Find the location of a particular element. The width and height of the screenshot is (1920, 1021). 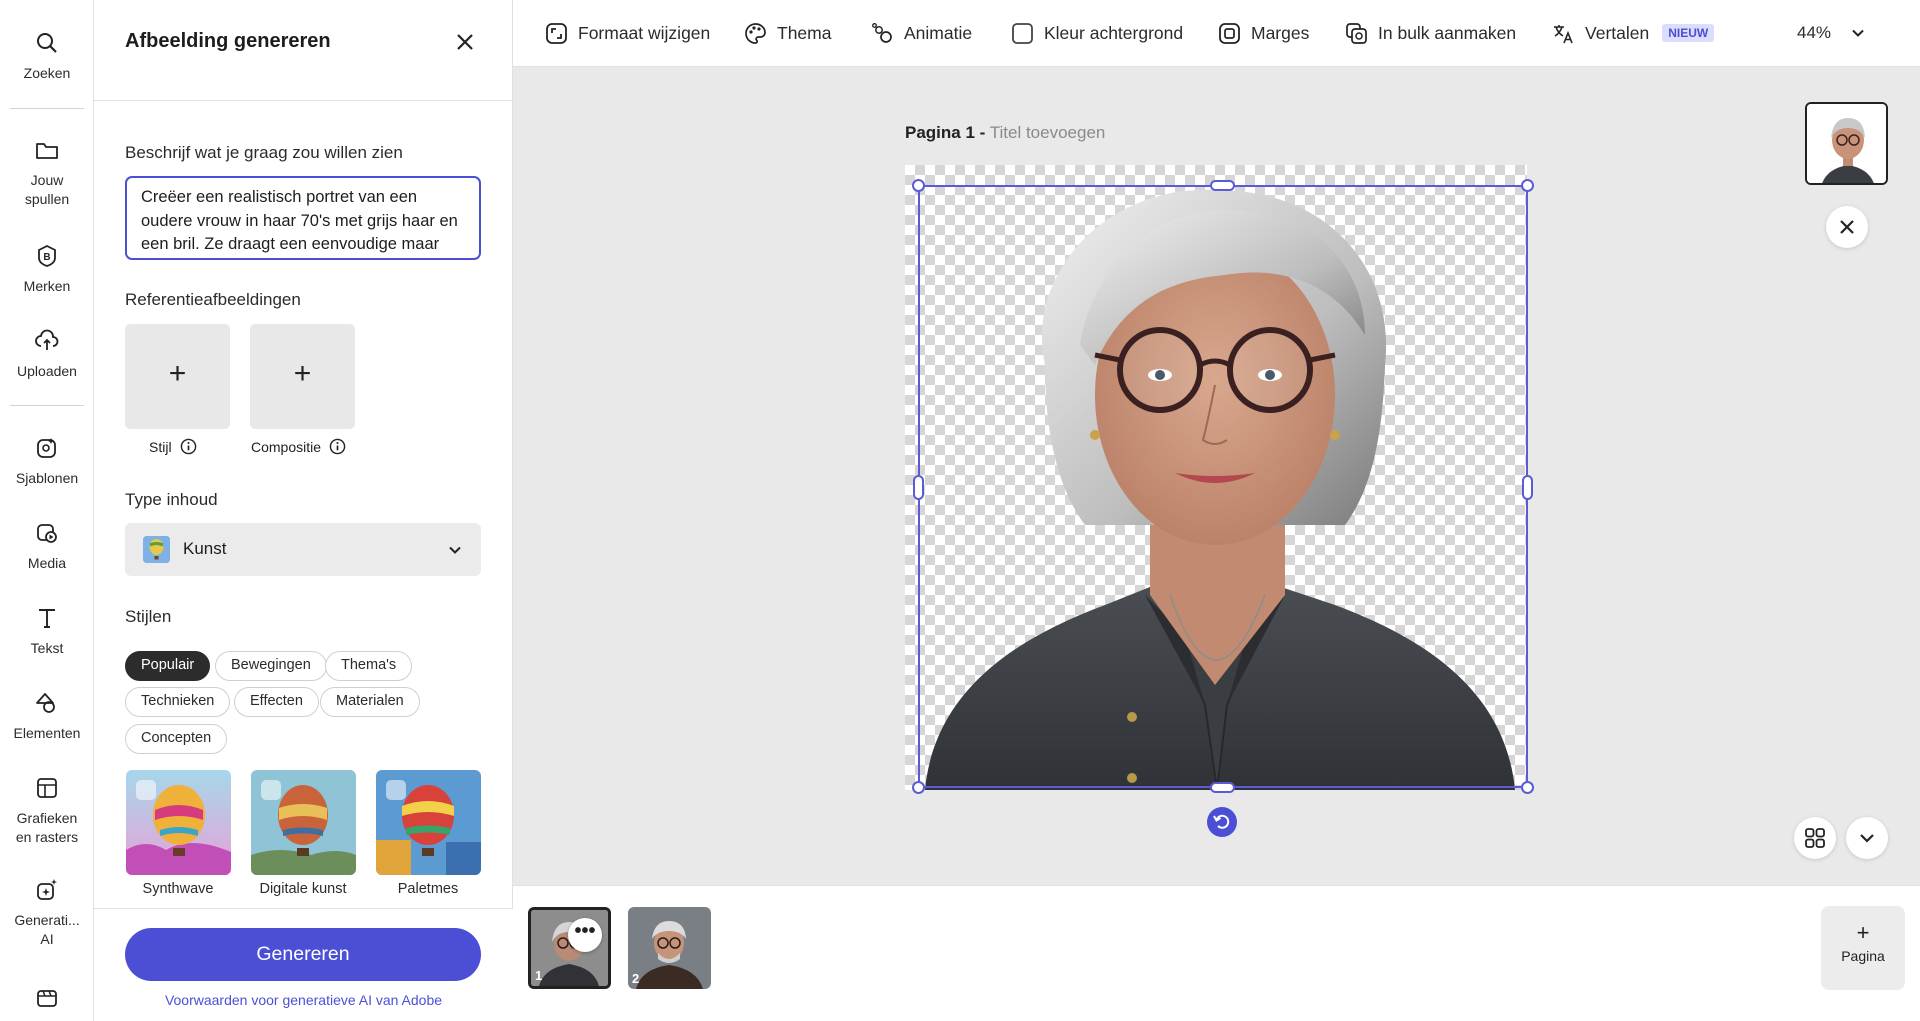

search-icon is located at coordinates (47, 43).